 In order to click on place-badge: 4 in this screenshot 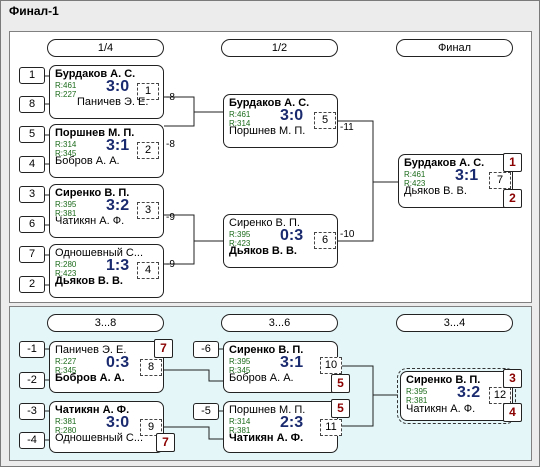, I will do `click(512, 412)`.